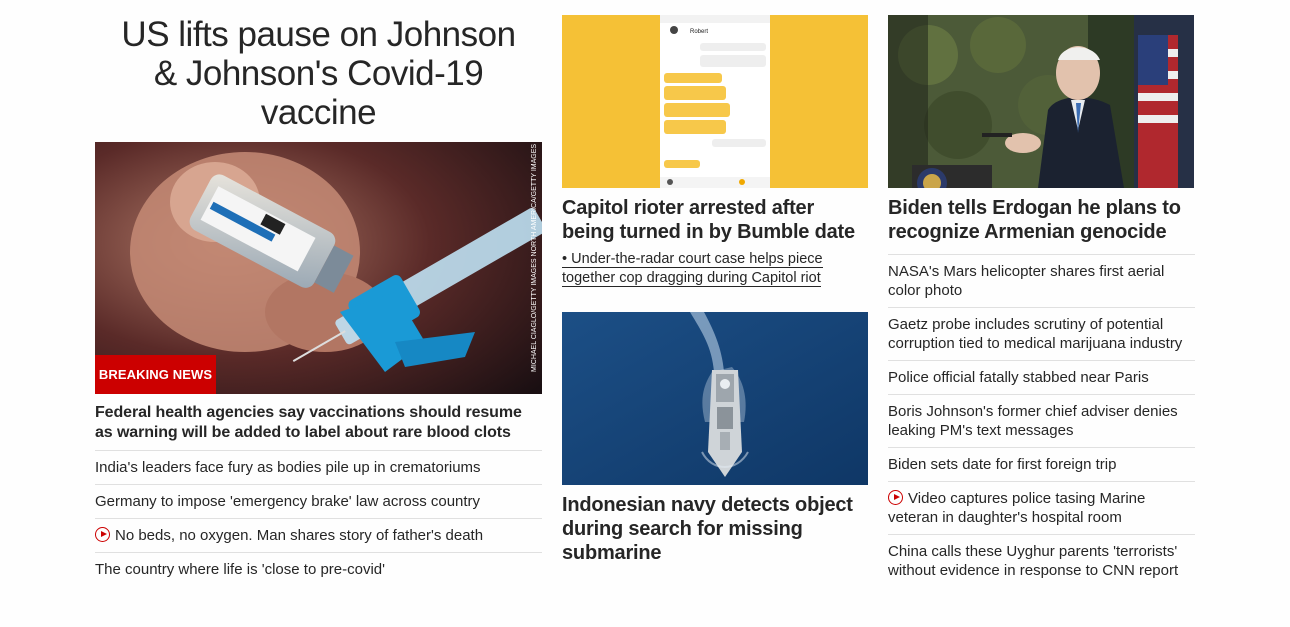 This screenshot has width=1290, height=627. What do you see at coordinates (155, 374) in the screenshot?
I see `breaking-news-badge: BREAKING NEWS` at bounding box center [155, 374].